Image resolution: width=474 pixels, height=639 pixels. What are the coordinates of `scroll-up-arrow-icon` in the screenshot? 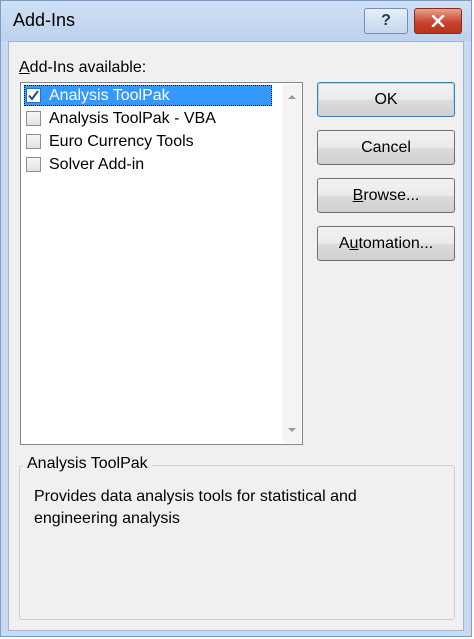 It's located at (292, 97).